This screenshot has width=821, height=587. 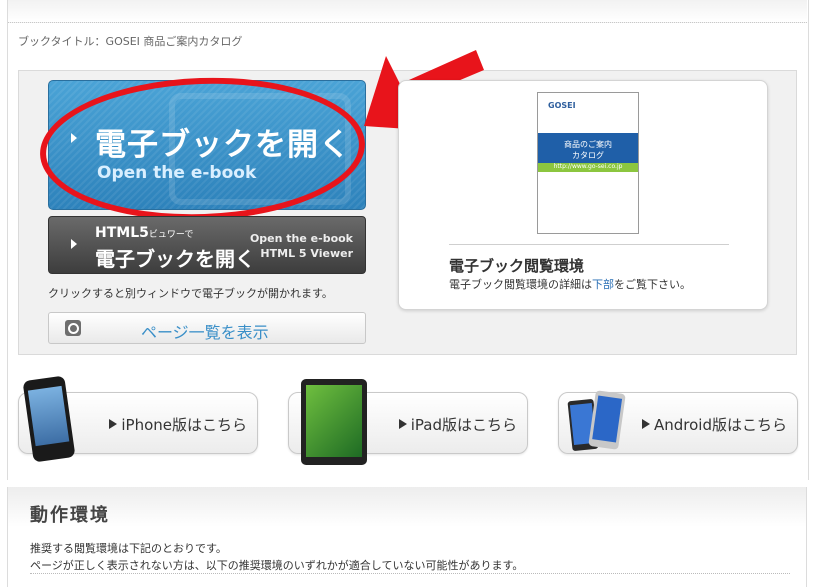 I want to click on android-phones-icon, so click(x=598, y=422).